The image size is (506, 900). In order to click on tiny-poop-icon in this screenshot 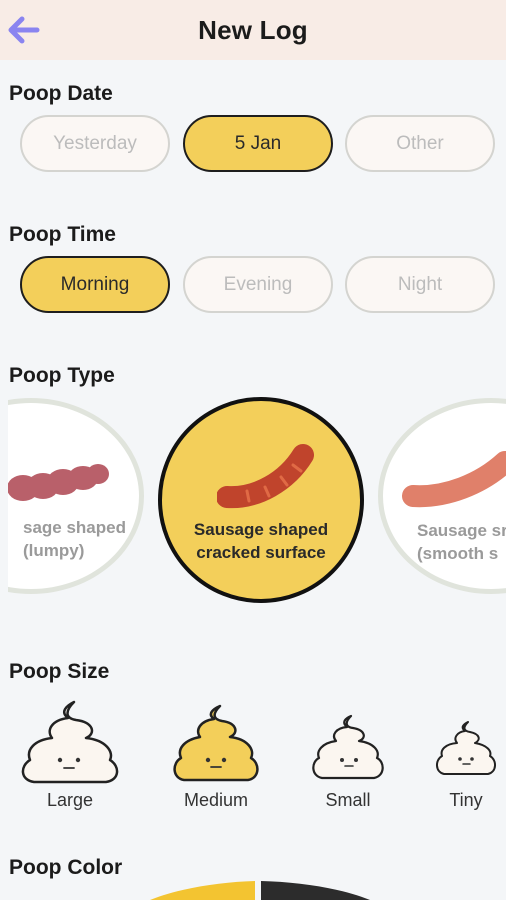, I will do `click(466, 748)`.